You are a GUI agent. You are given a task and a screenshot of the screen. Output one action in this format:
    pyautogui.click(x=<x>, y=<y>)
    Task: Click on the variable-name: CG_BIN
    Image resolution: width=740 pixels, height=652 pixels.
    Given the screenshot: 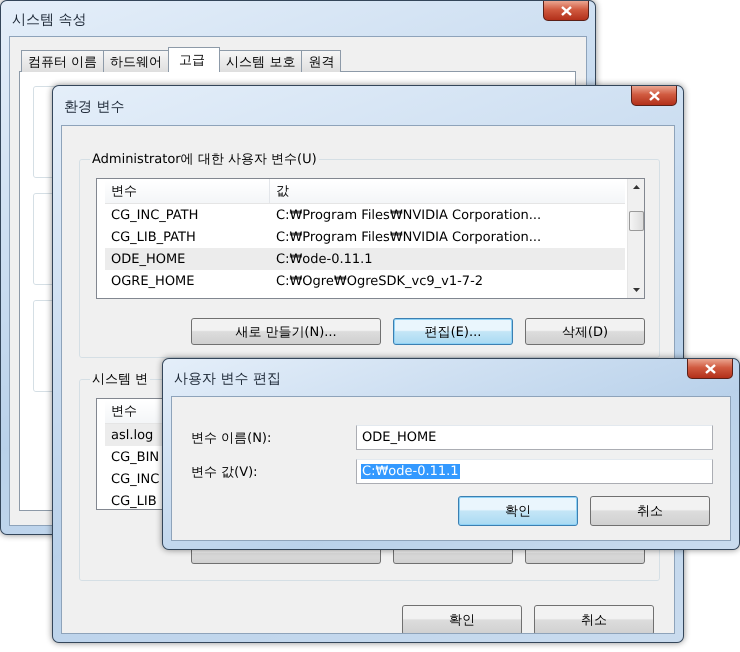 What is the action you would take?
    pyautogui.click(x=135, y=457)
    